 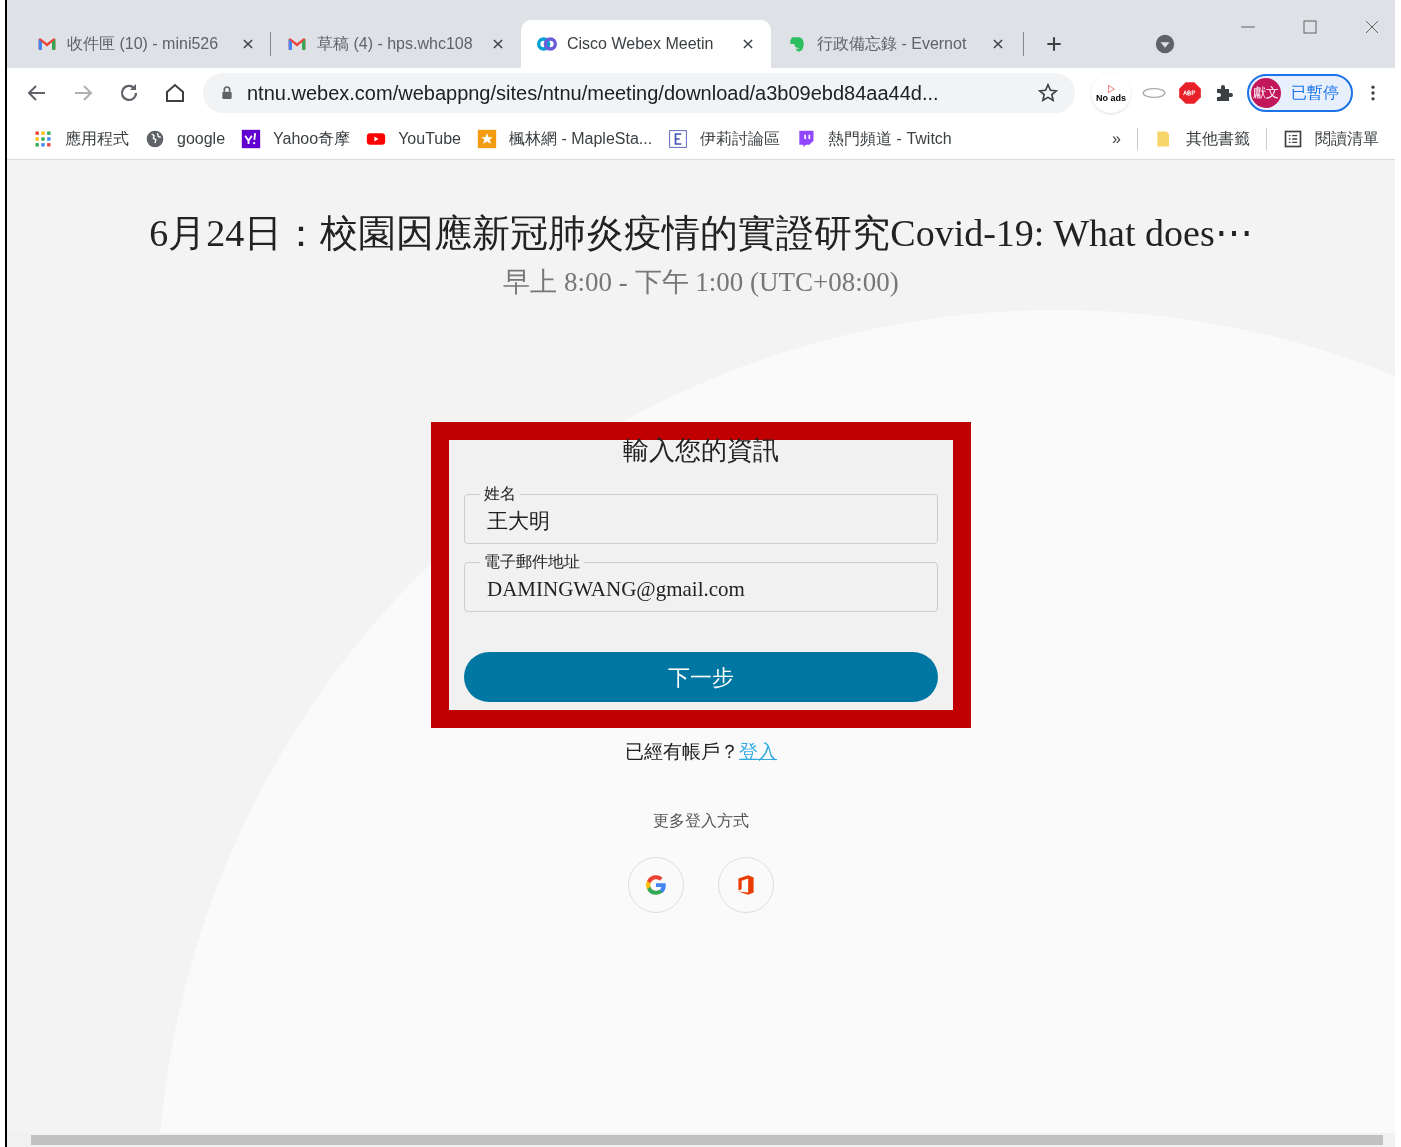 What do you see at coordinates (143, 44) in the screenshot?
I see `tab-title: 收件匣 (10) - mini526` at bounding box center [143, 44].